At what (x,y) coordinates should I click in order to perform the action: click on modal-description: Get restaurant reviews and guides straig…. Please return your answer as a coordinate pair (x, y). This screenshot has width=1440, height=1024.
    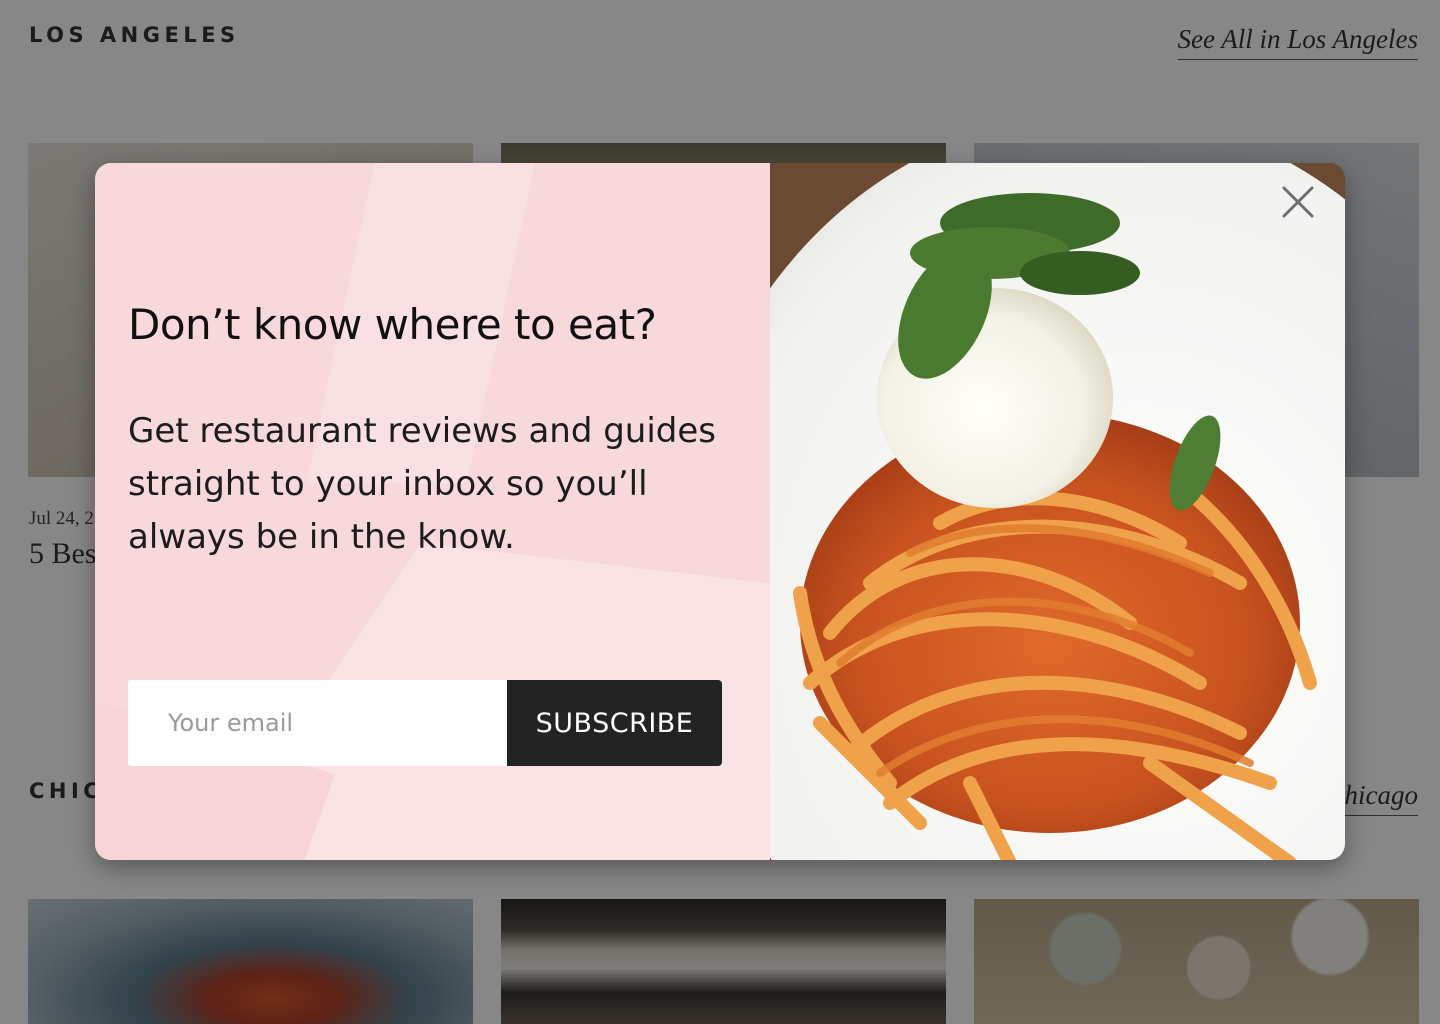
    Looking at the image, I should click on (422, 484).